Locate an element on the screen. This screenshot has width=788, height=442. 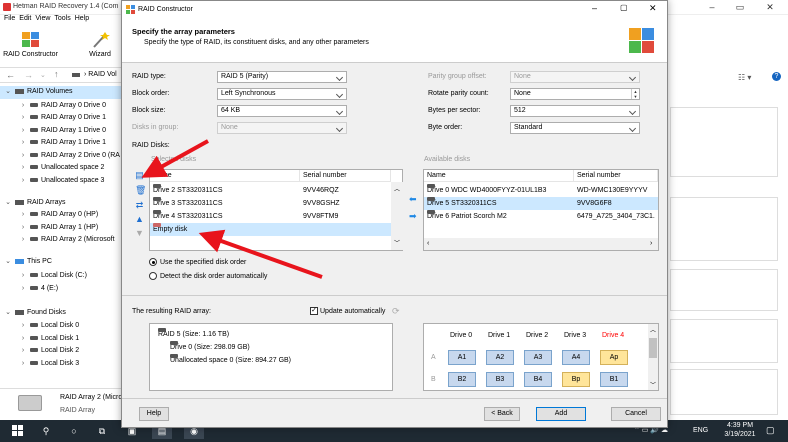
annotation-arrows is located at coordinates (232, 209).